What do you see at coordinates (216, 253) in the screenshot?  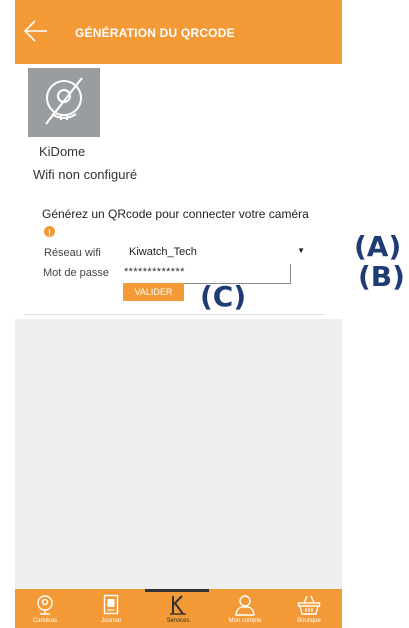 I see `wifi-network-select: Kiwatch_Tech ▼` at bounding box center [216, 253].